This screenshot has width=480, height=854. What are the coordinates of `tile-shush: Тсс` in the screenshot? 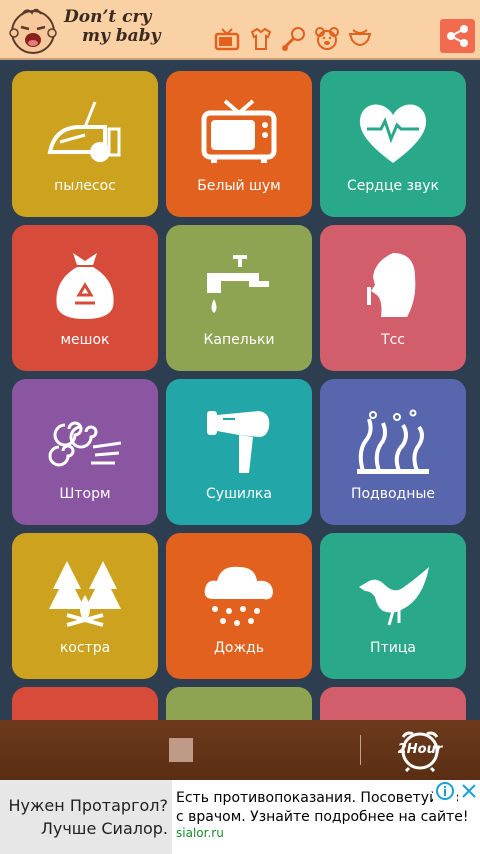 It's located at (393, 298).